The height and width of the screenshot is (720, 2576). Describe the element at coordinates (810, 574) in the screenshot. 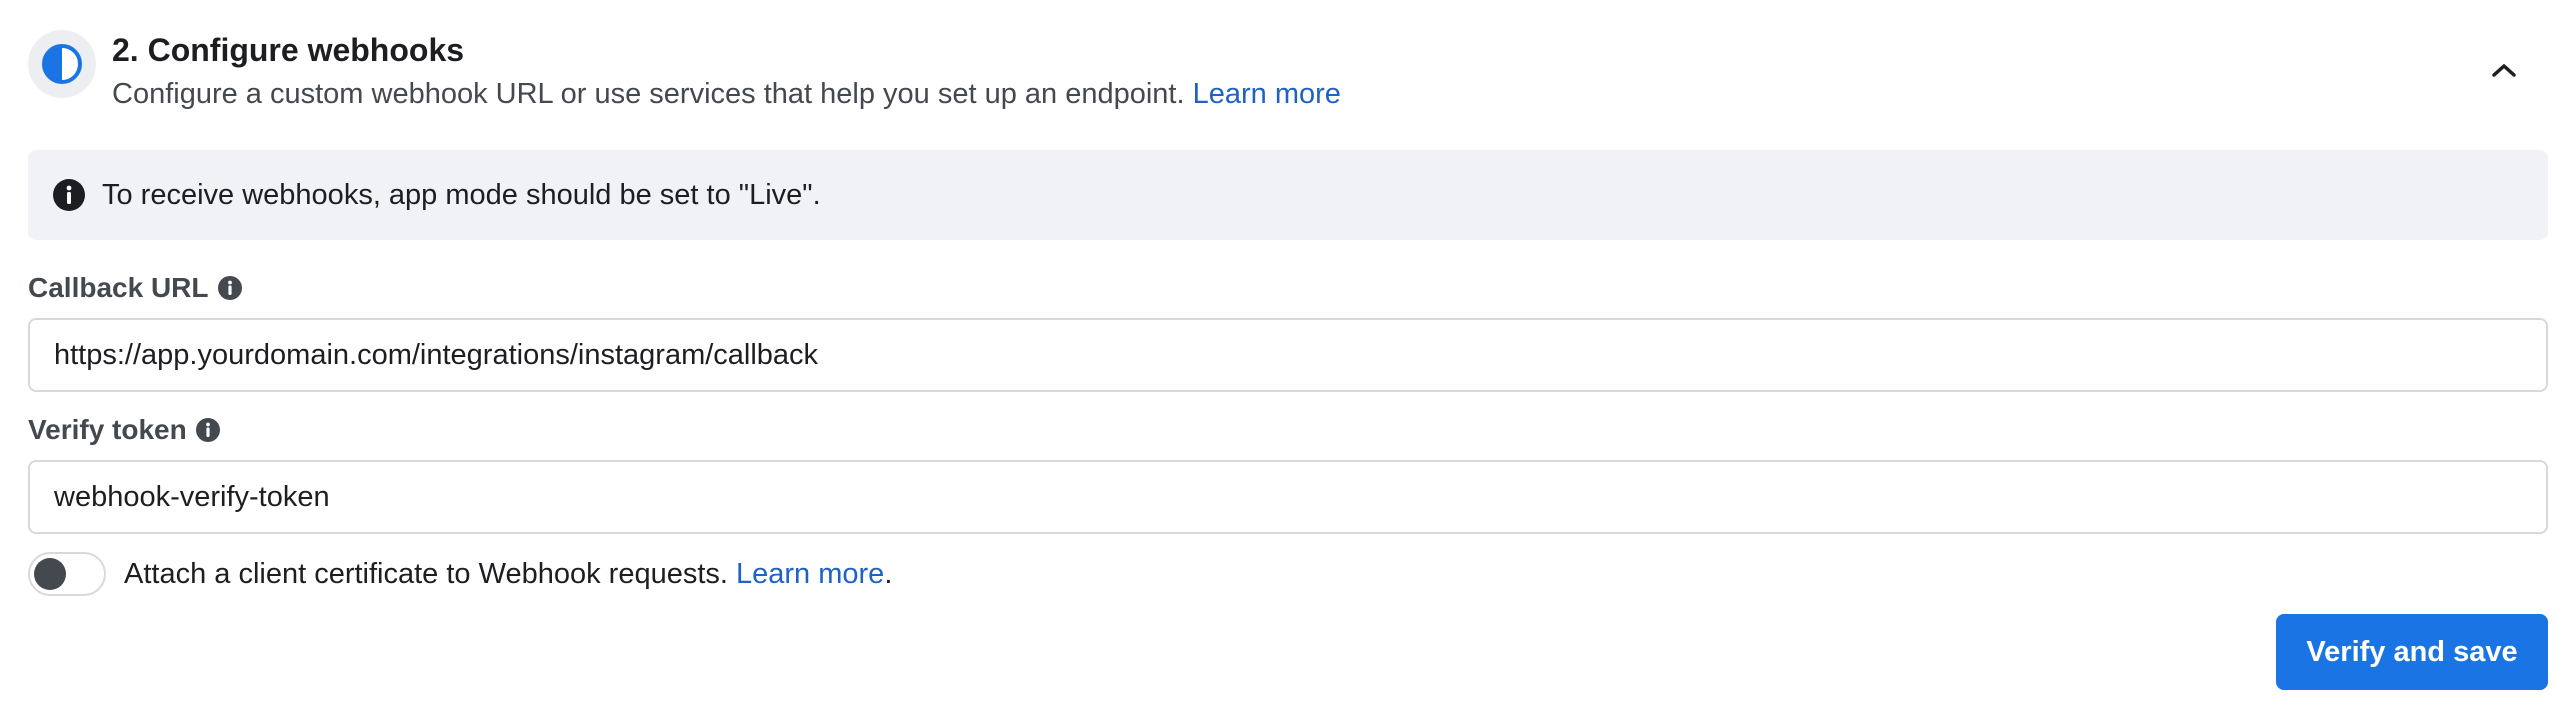

I see `certificate-learn-more-link: Learn more` at that location.